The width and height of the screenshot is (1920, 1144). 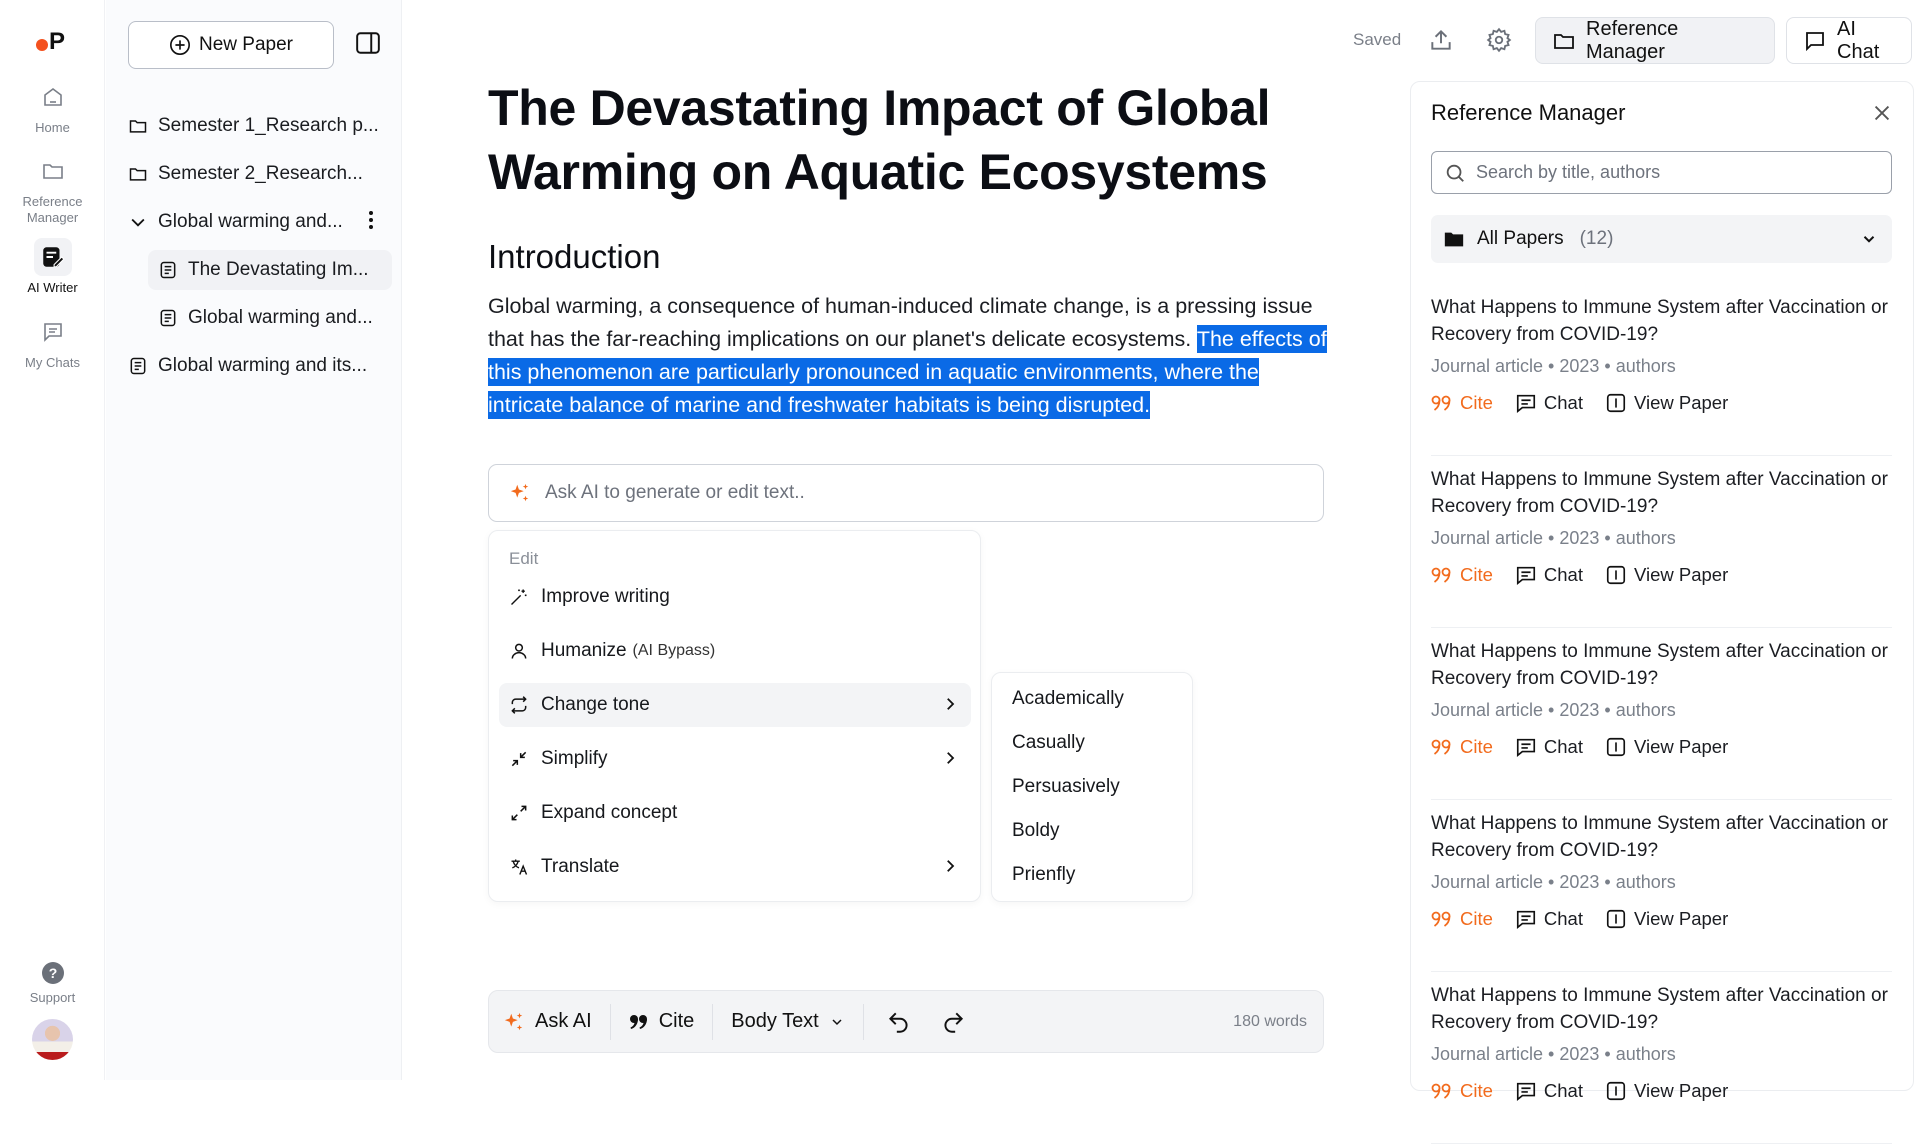 I want to click on undo-icon, so click(x=899, y=1022).